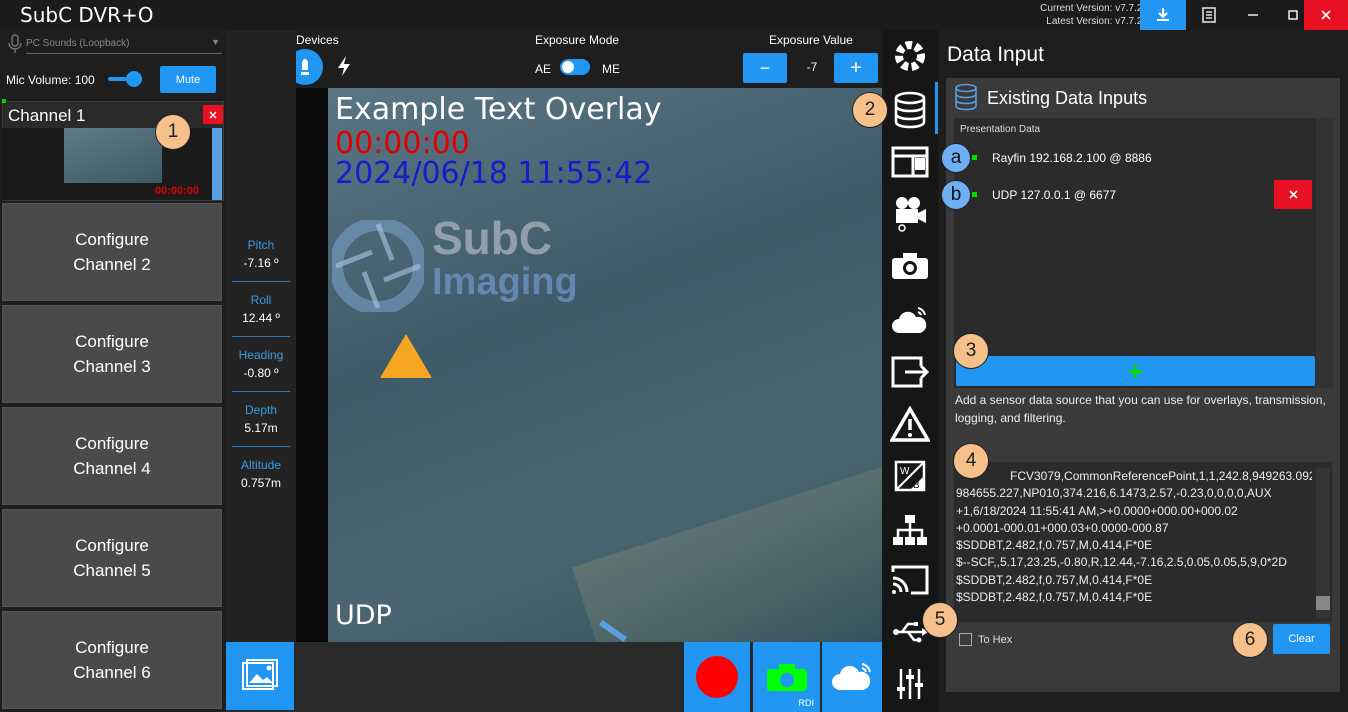 The image size is (1348, 712). What do you see at coordinates (1323, 603) in the screenshot?
I see `scrollbar-thumb` at bounding box center [1323, 603].